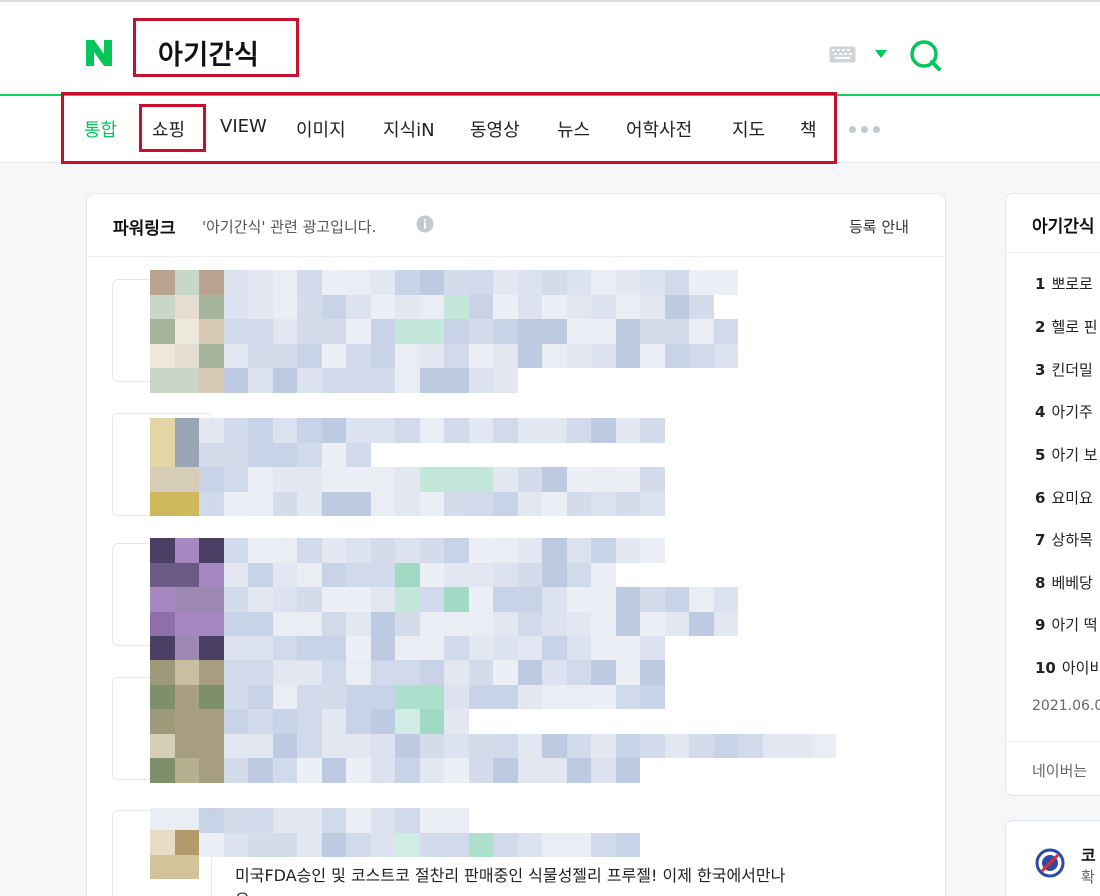 The width and height of the screenshot is (1100, 896). I want to click on related-item: 7 상하목, so click(1064, 539).